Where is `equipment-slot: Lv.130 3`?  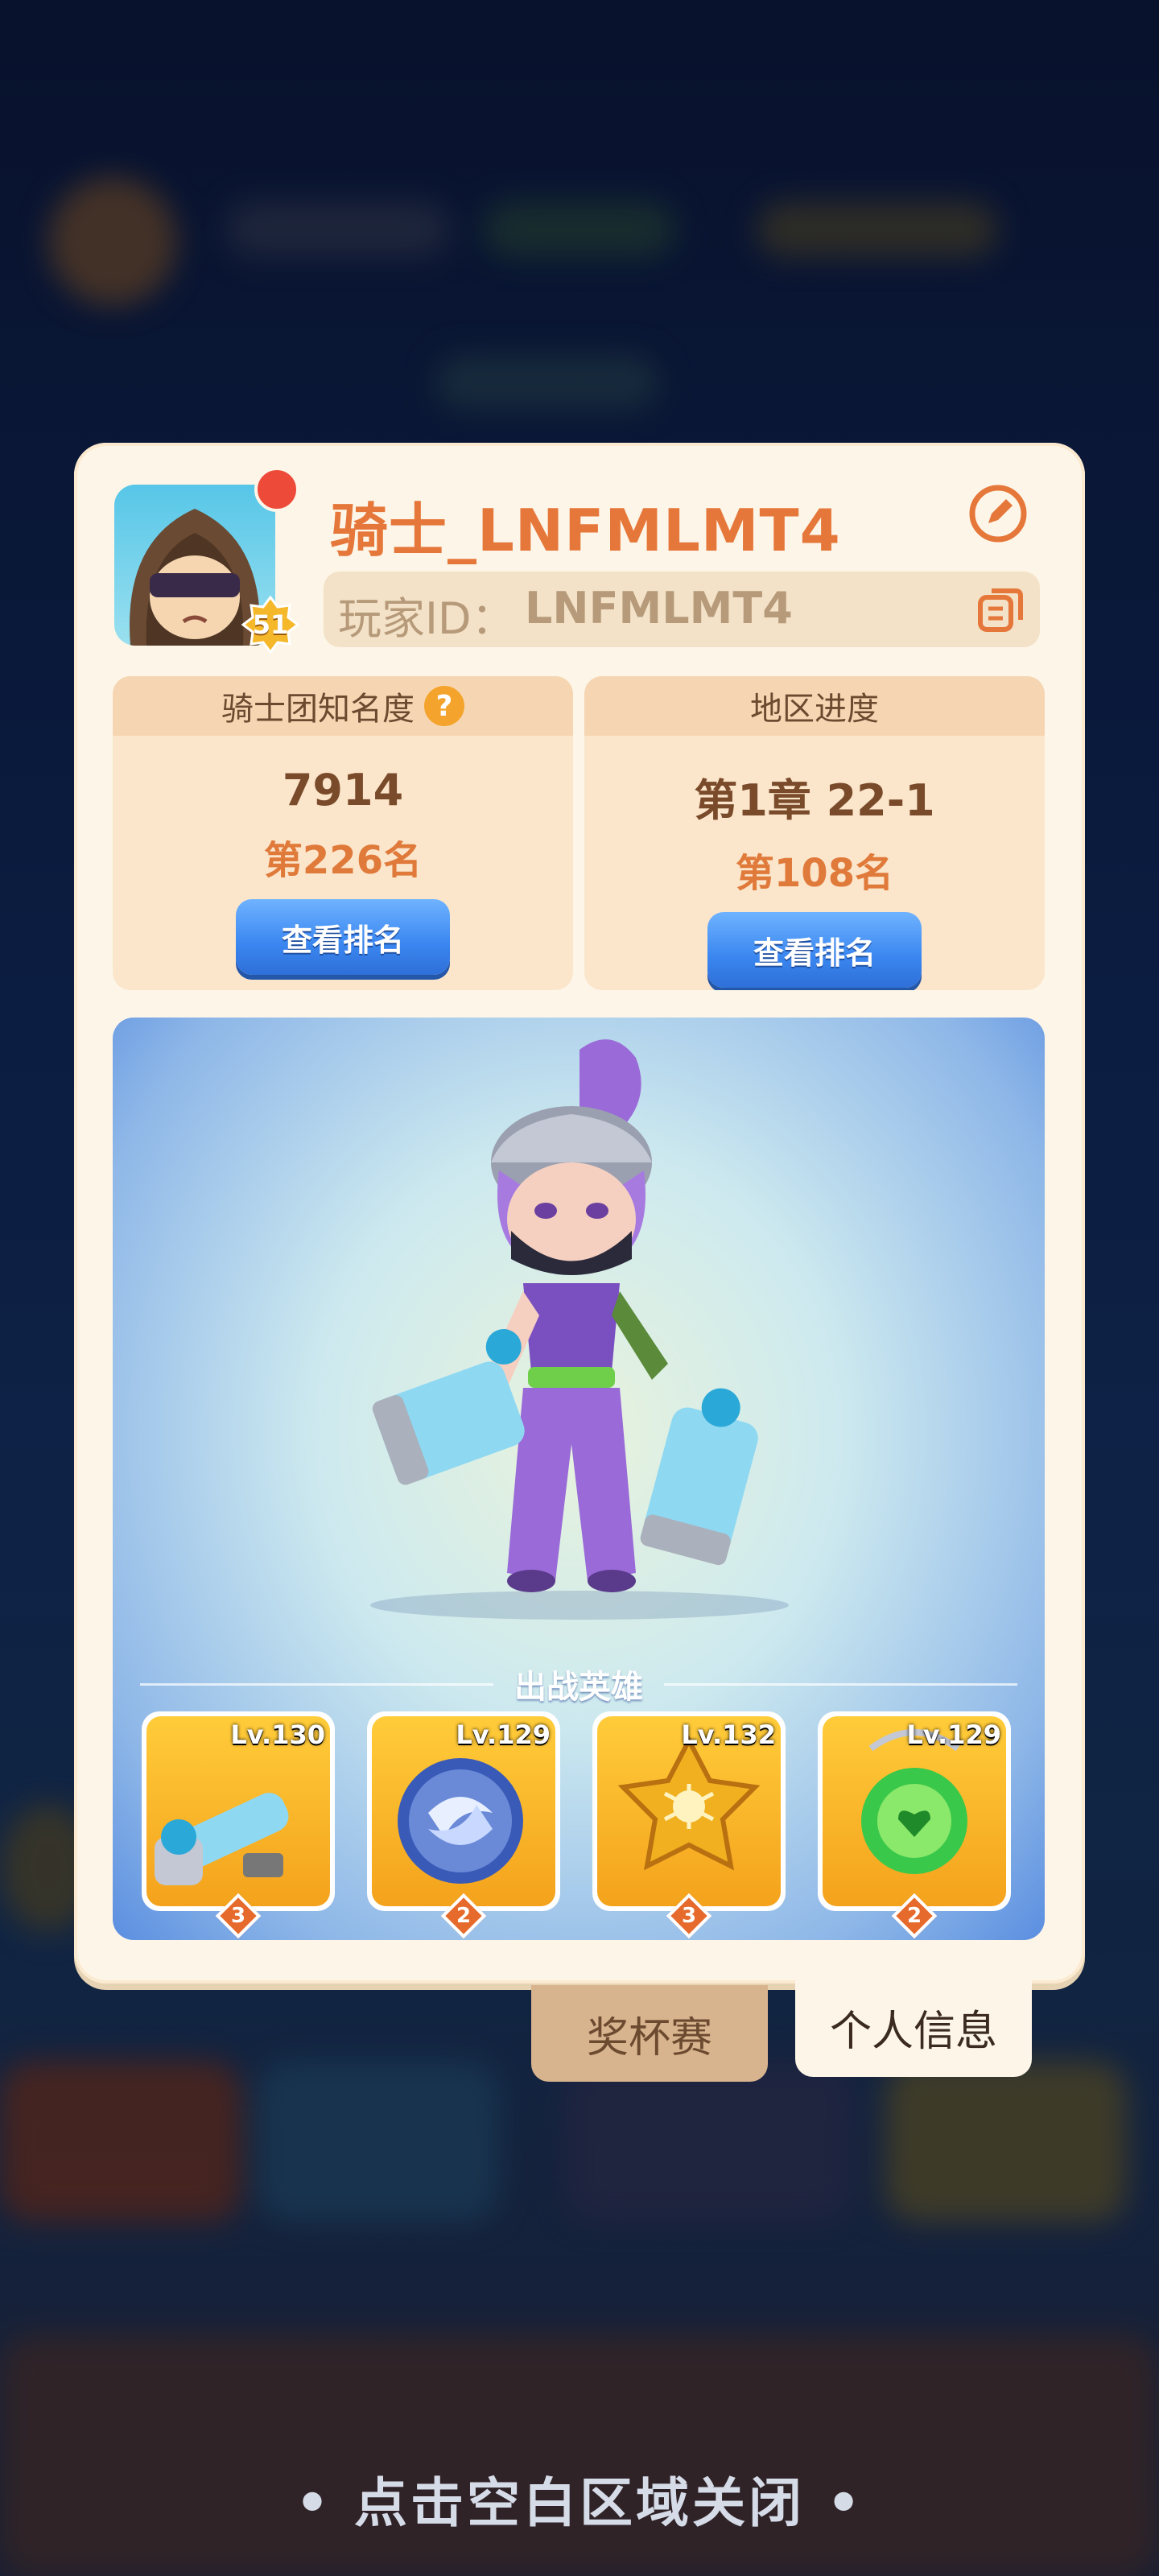 equipment-slot: Lv.130 3 is located at coordinates (238, 1825).